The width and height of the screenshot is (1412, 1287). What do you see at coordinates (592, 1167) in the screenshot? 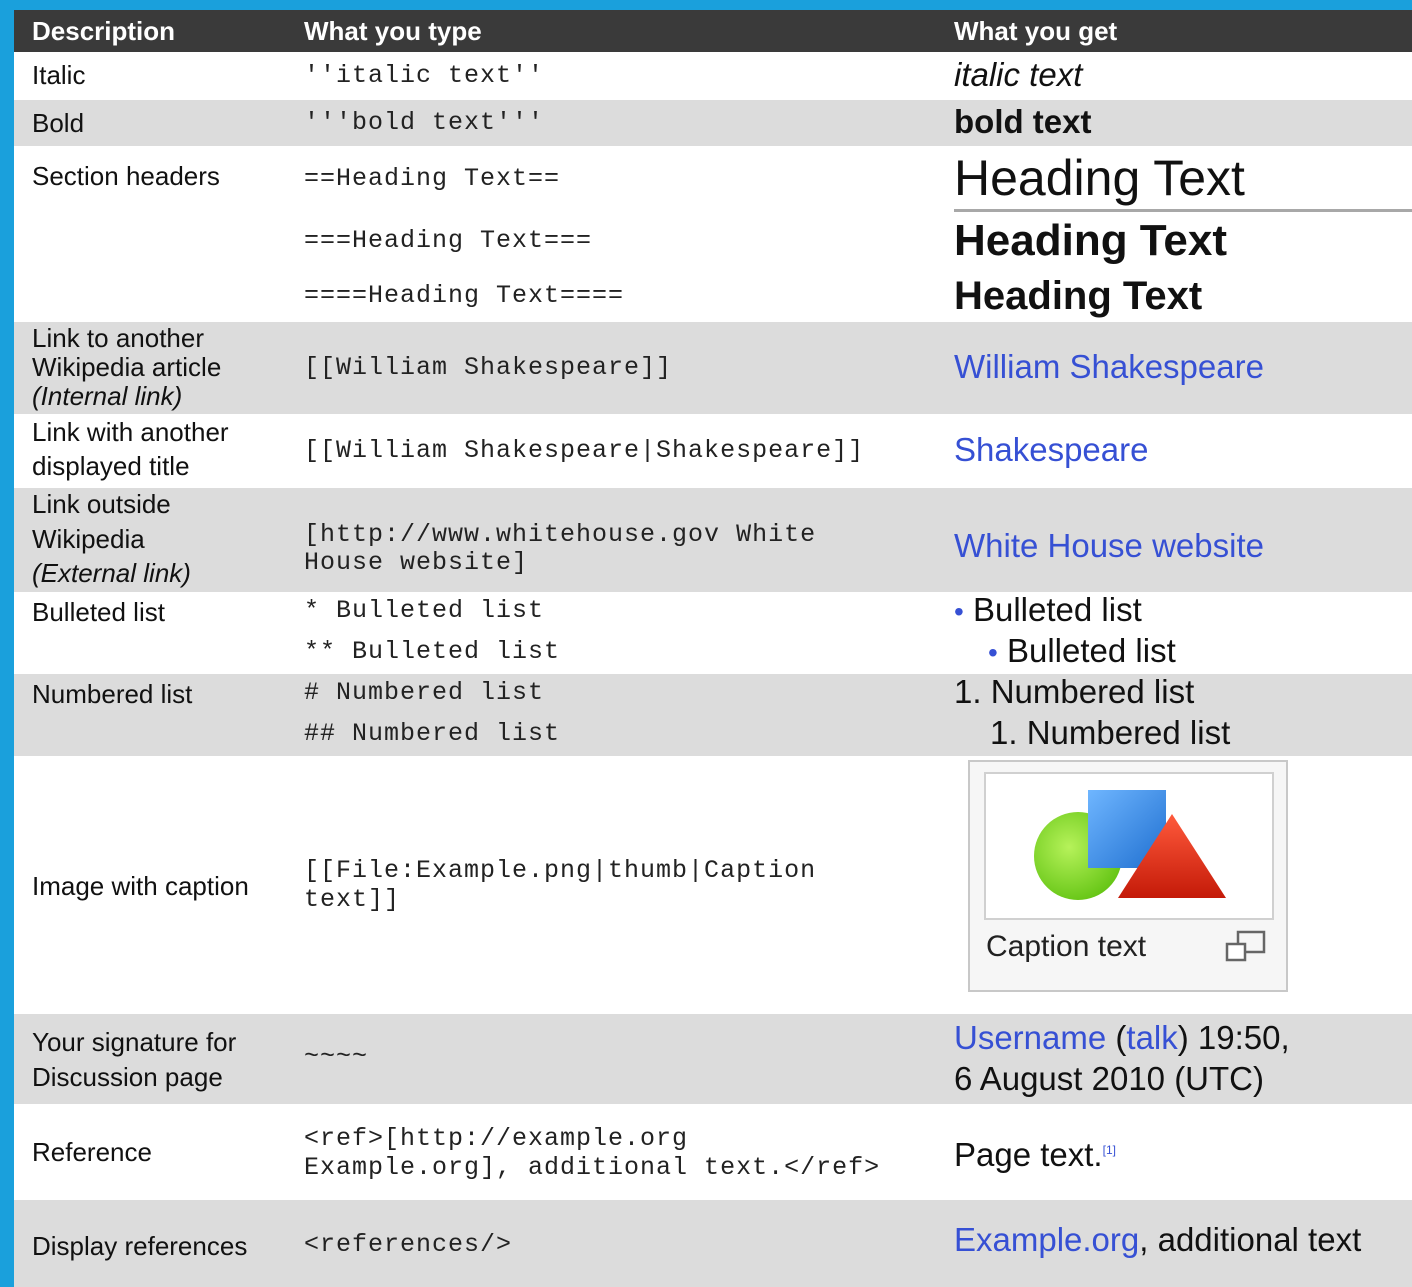
I see `code-reference-2: Example.org], additional text.</ref>` at bounding box center [592, 1167].